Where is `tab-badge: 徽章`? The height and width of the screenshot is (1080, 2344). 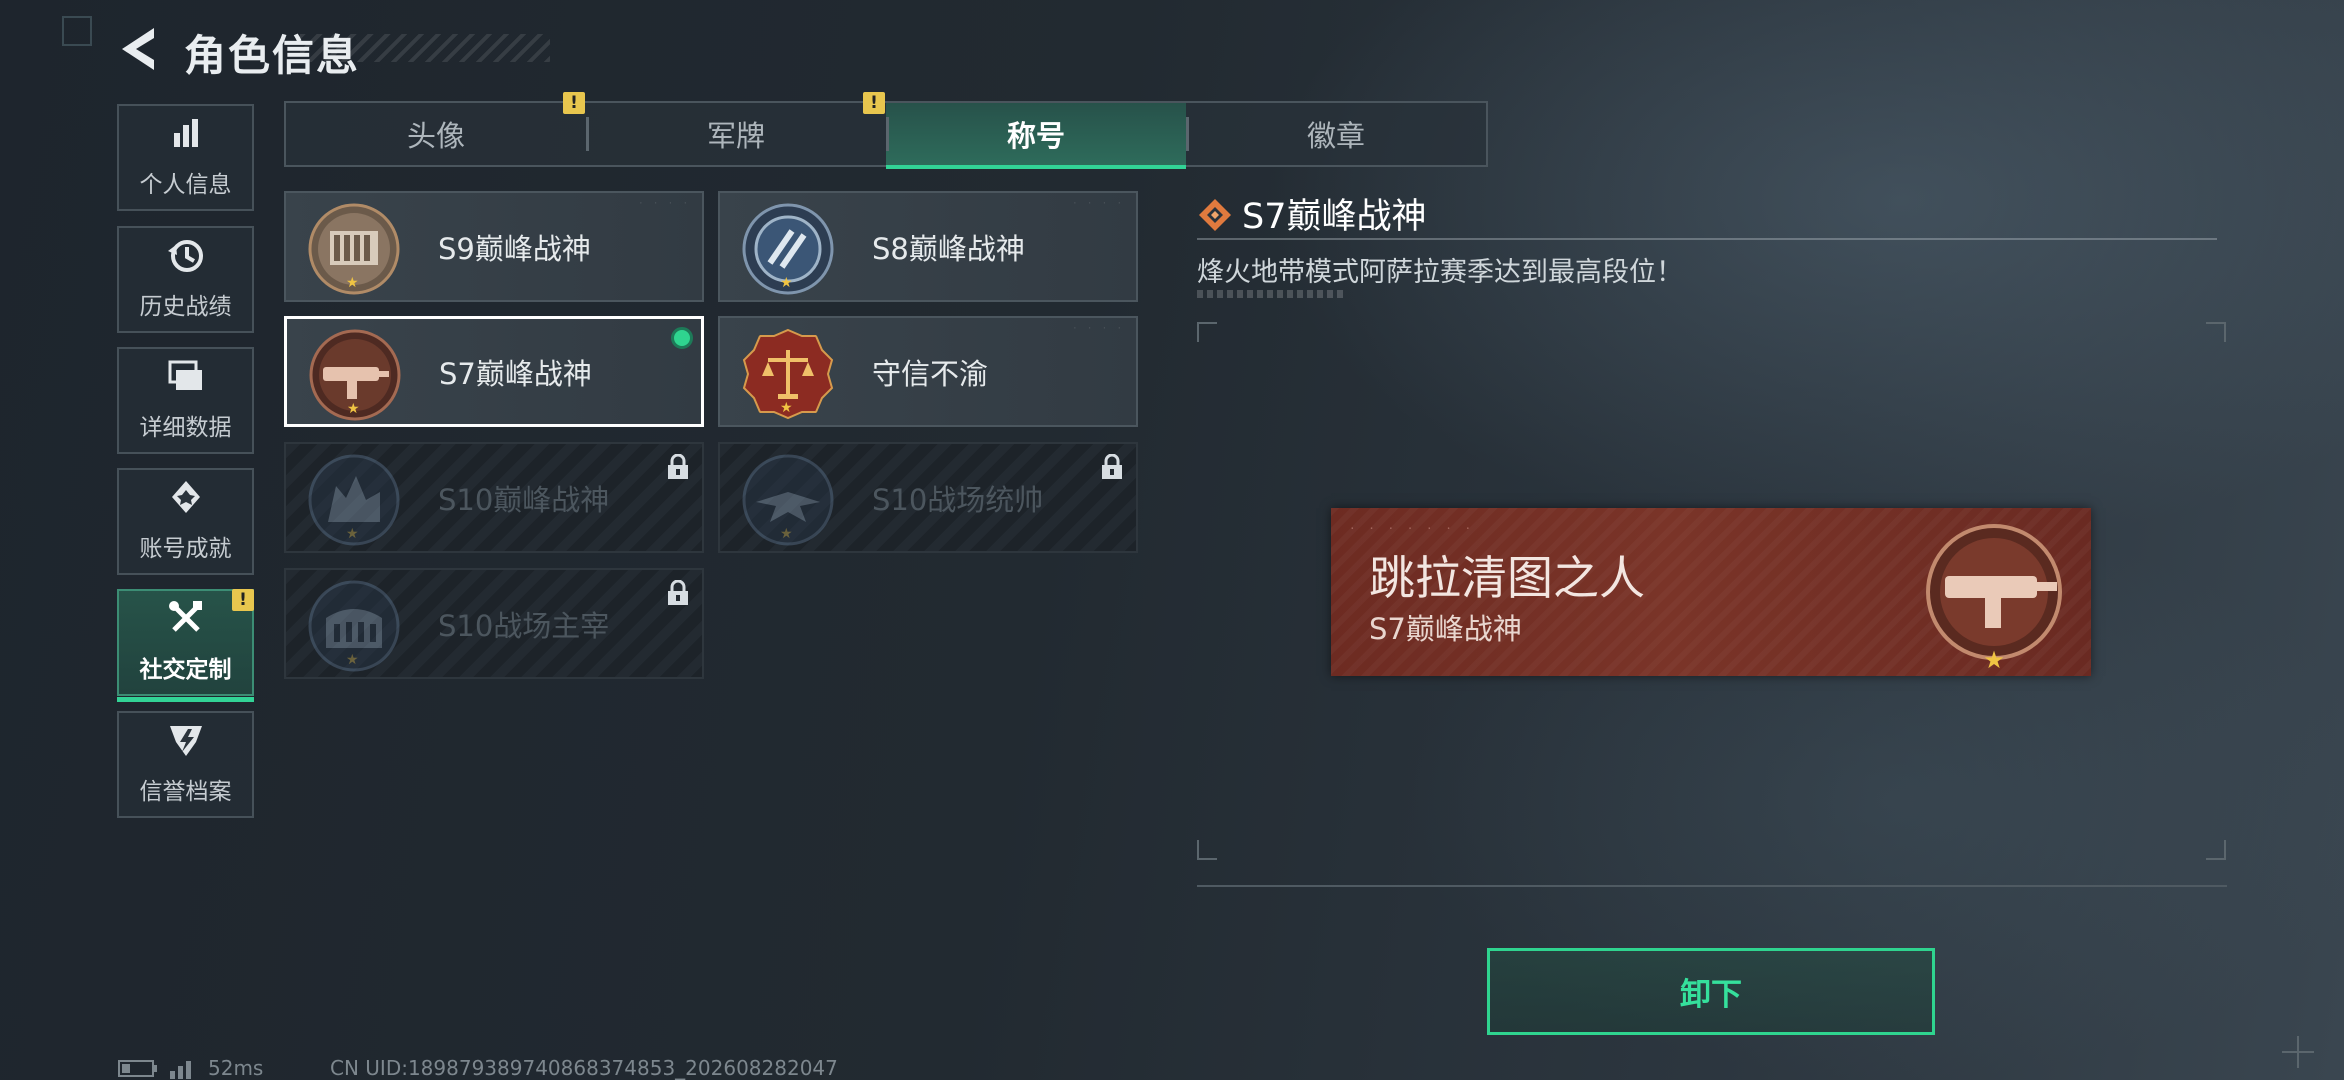 tab-badge: 徽章 is located at coordinates (1336, 134).